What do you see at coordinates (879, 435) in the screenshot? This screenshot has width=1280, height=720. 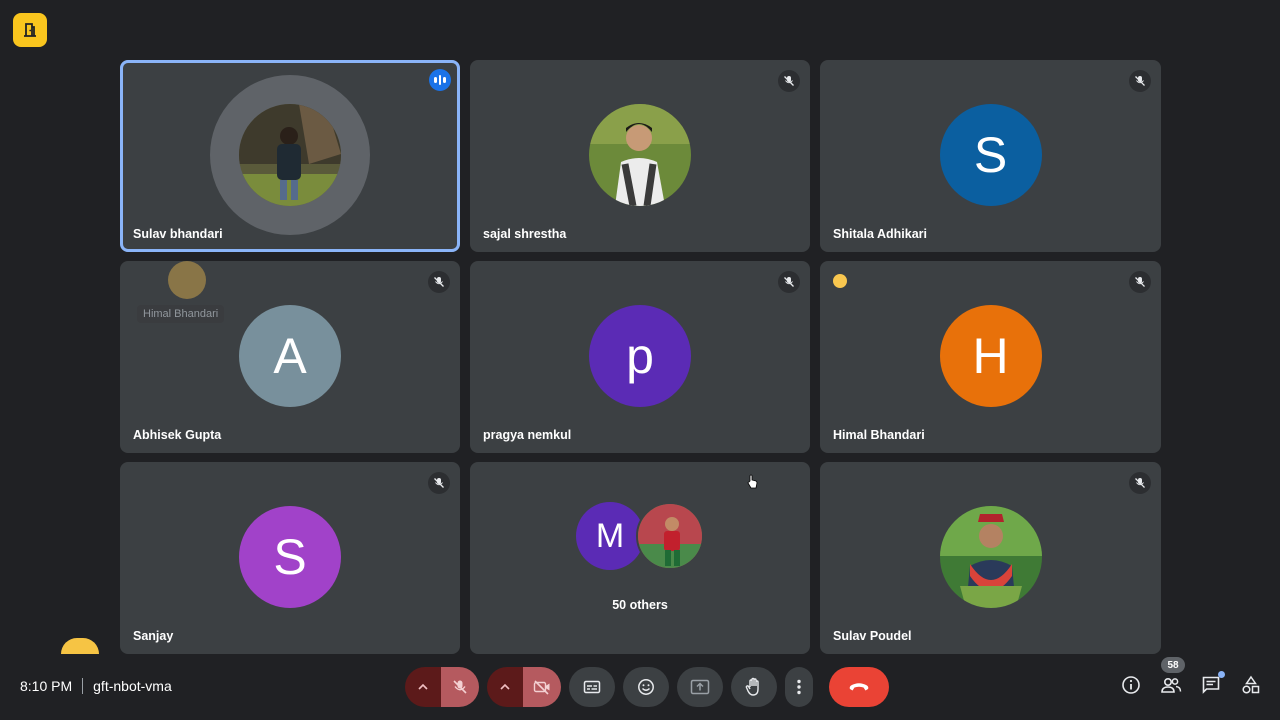 I see `participant-name: Himal Bhandari` at bounding box center [879, 435].